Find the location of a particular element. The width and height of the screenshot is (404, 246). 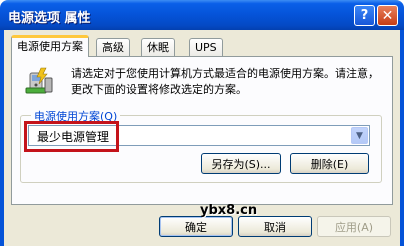

help-button: ? is located at coordinates (364, 15).